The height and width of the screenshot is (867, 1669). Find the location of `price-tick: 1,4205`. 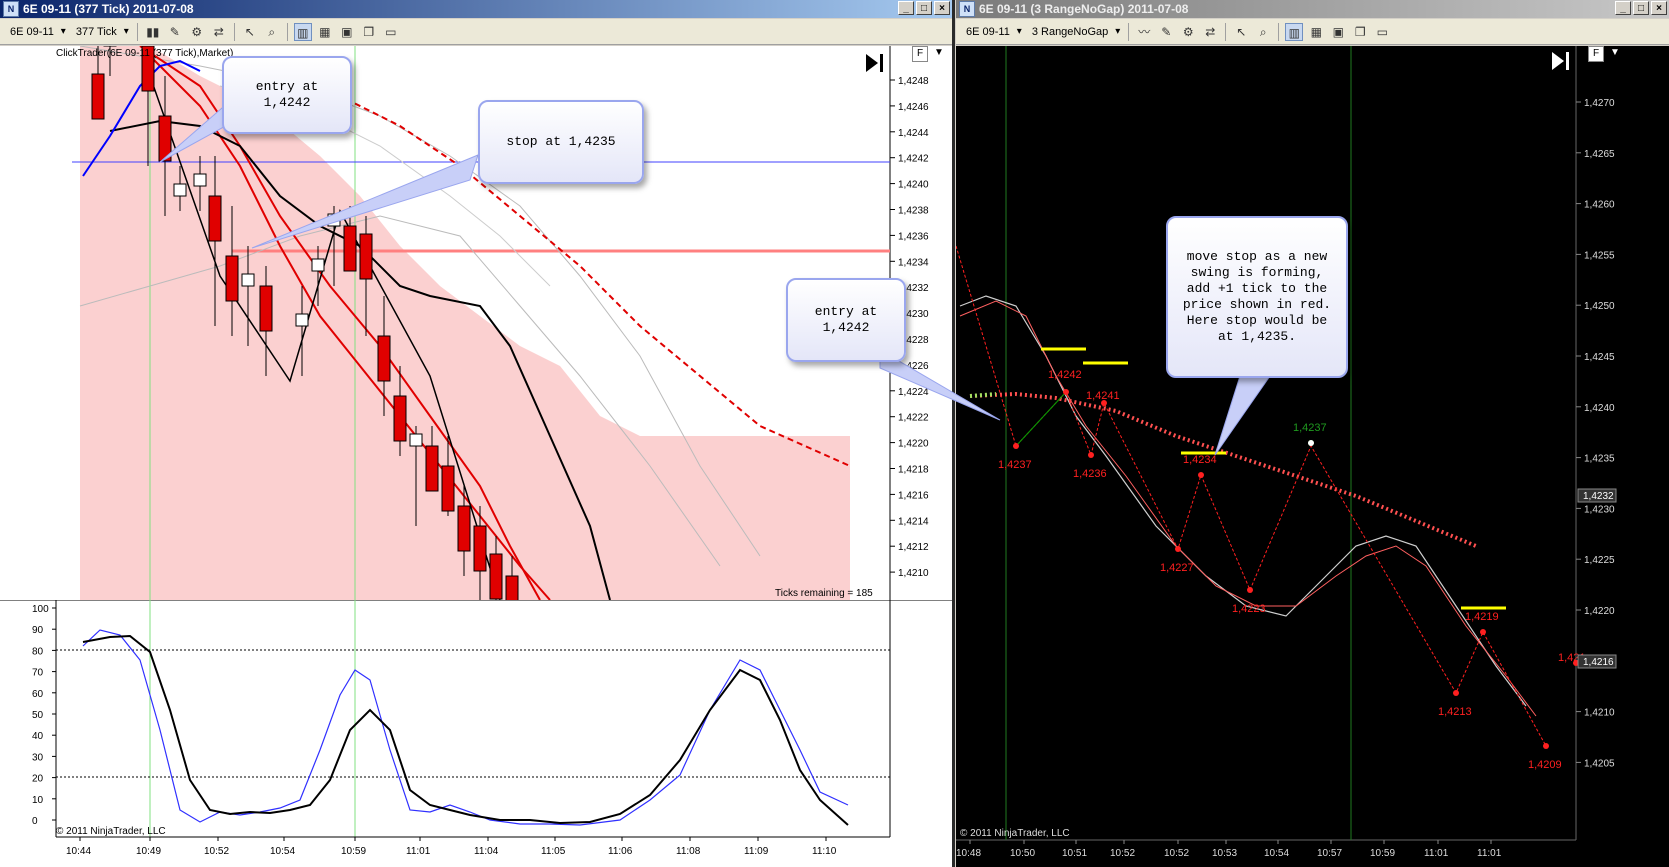

price-tick: 1,4205 is located at coordinates (1599, 763).